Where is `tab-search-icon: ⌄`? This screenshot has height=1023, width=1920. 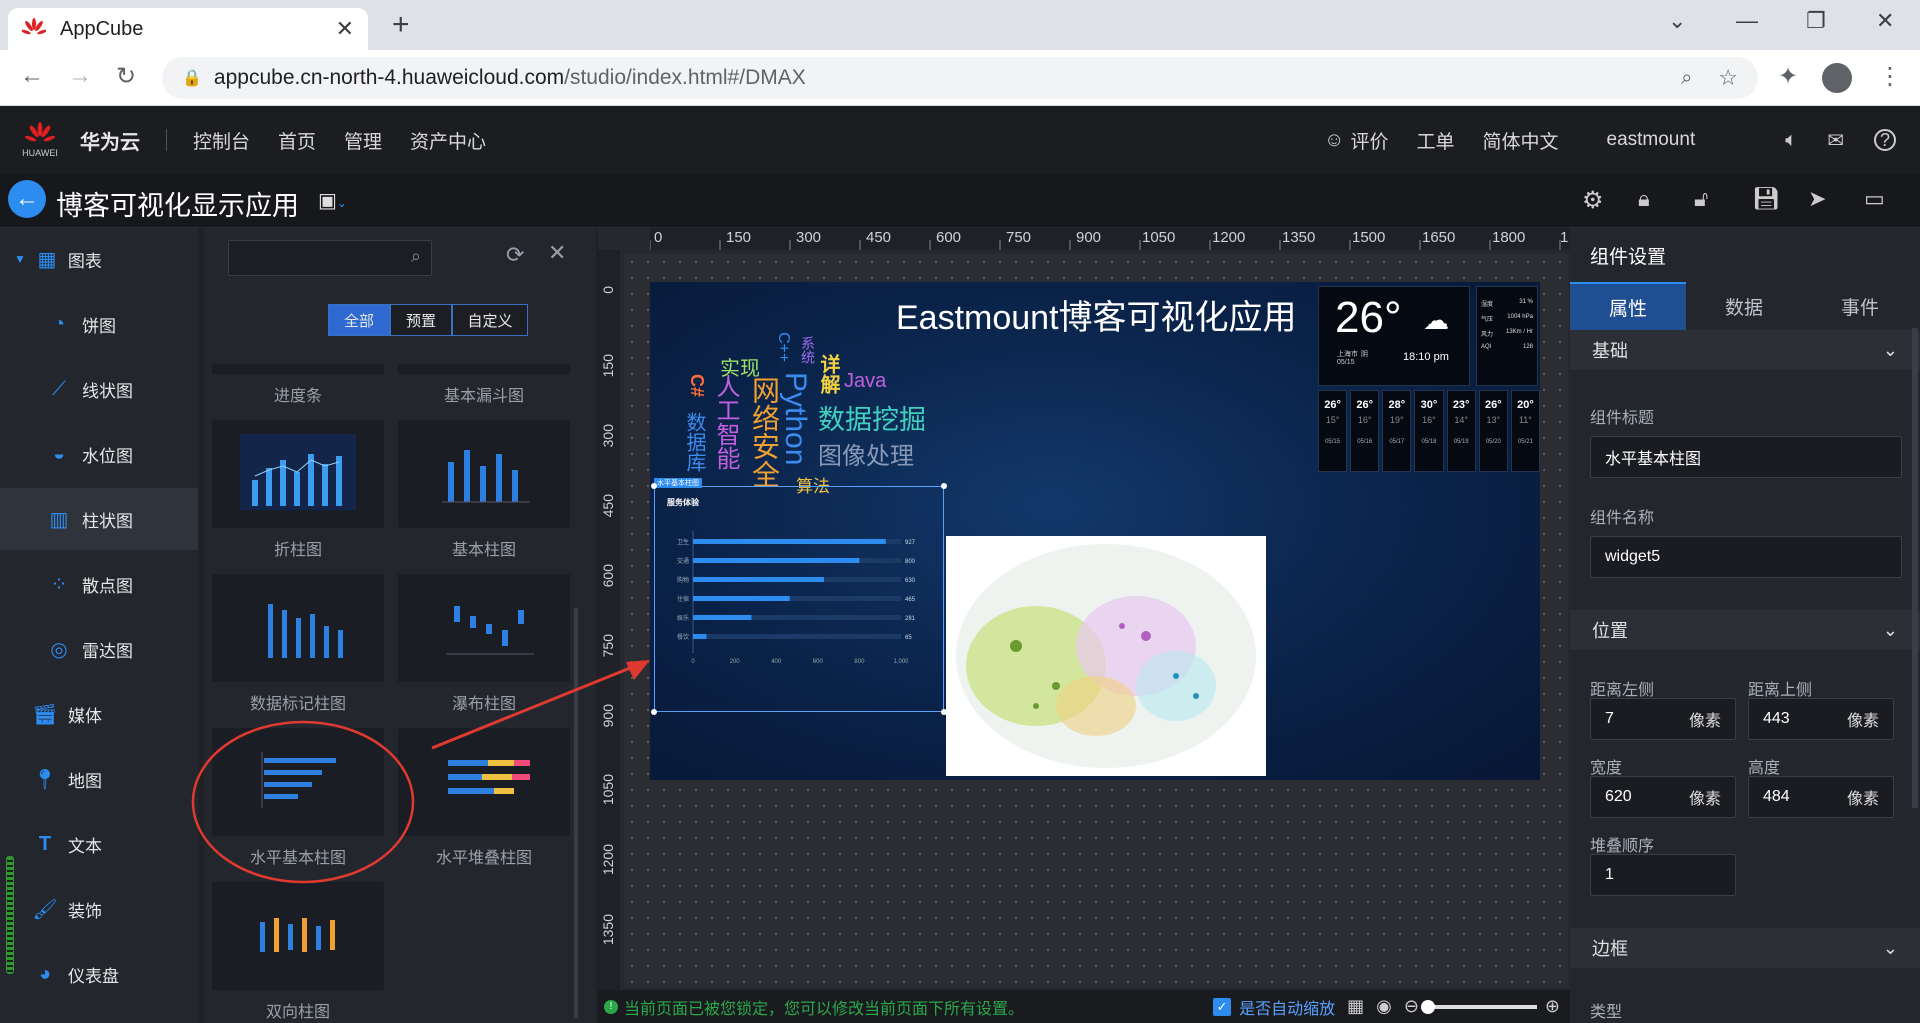
tab-search-icon: ⌄ is located at coordinates (1677, 21).